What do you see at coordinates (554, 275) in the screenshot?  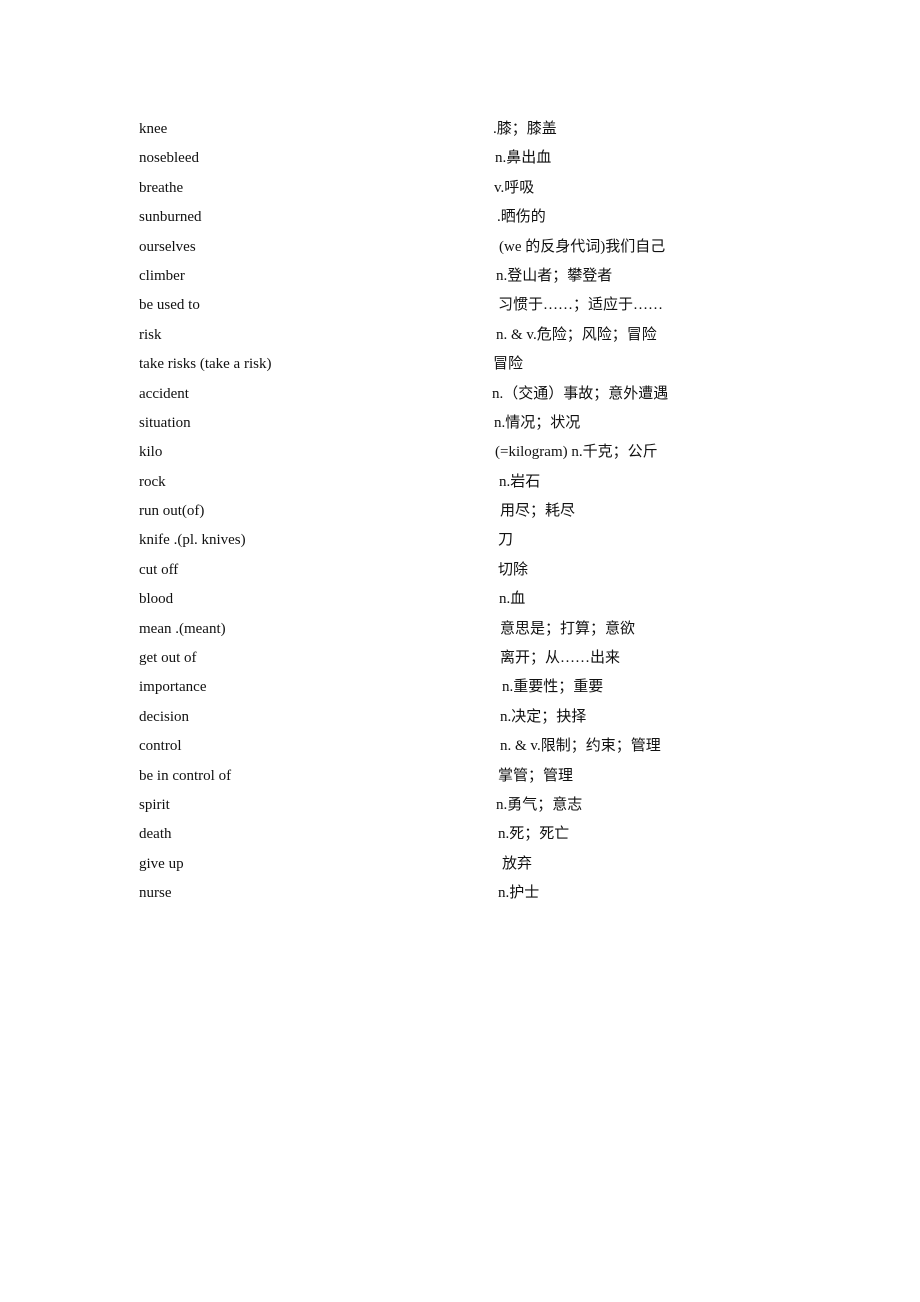 I see `chinese-meaning: n.登山者；攀登者` at bounding box center [554, 275].